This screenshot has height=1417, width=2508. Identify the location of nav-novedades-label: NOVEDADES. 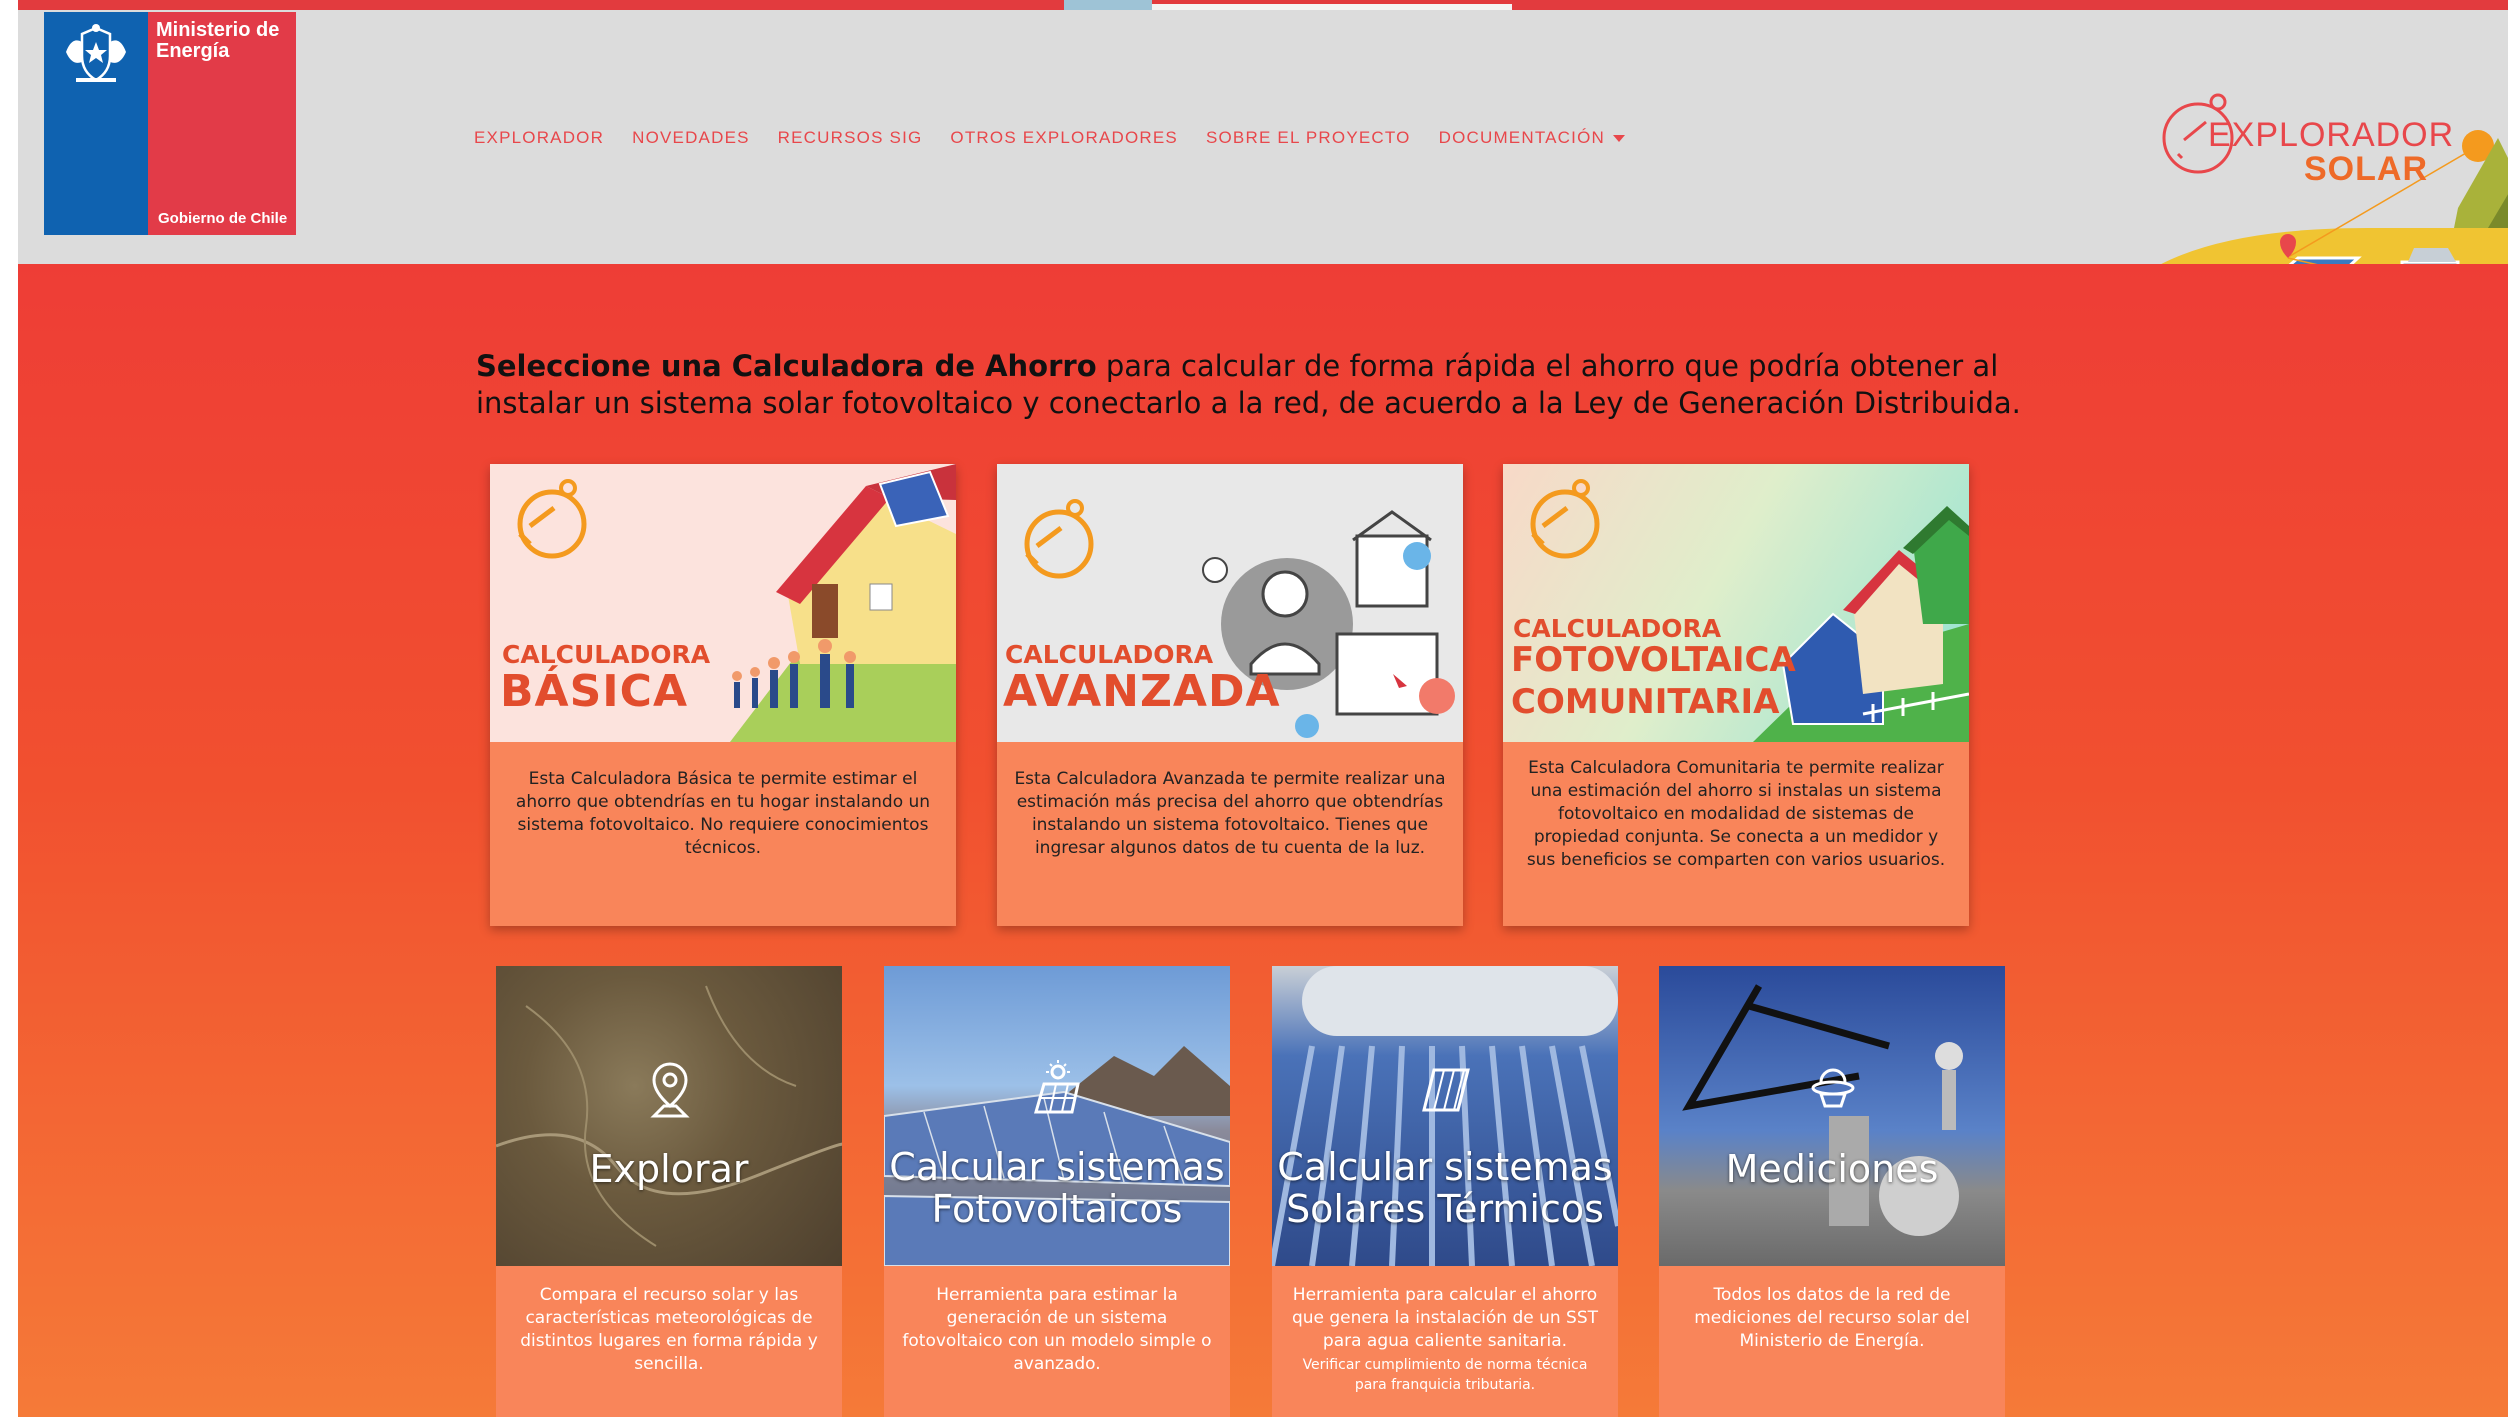
(691, 137).